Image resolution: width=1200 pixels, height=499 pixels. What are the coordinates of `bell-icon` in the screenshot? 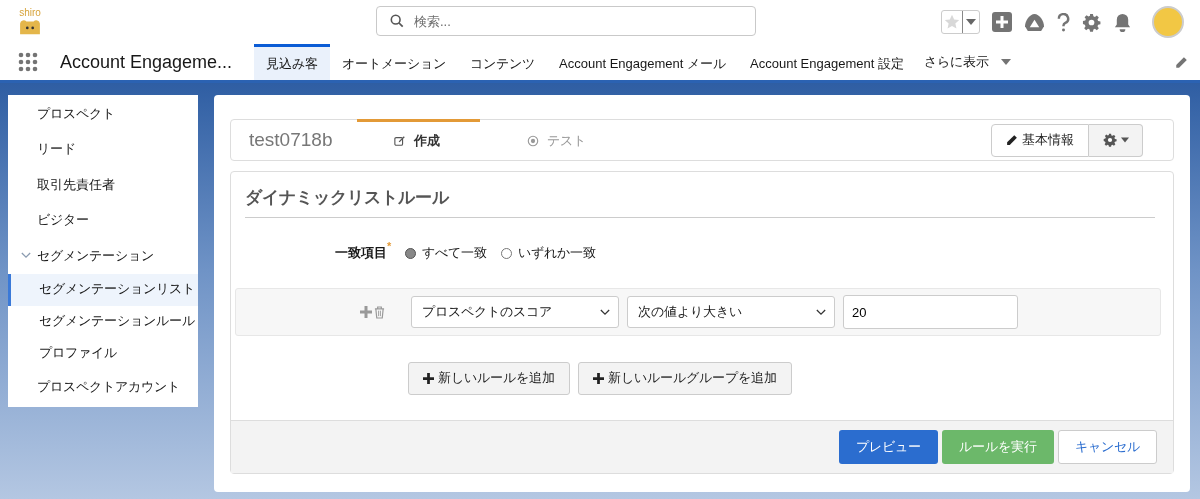 It's located at (1122, 22).